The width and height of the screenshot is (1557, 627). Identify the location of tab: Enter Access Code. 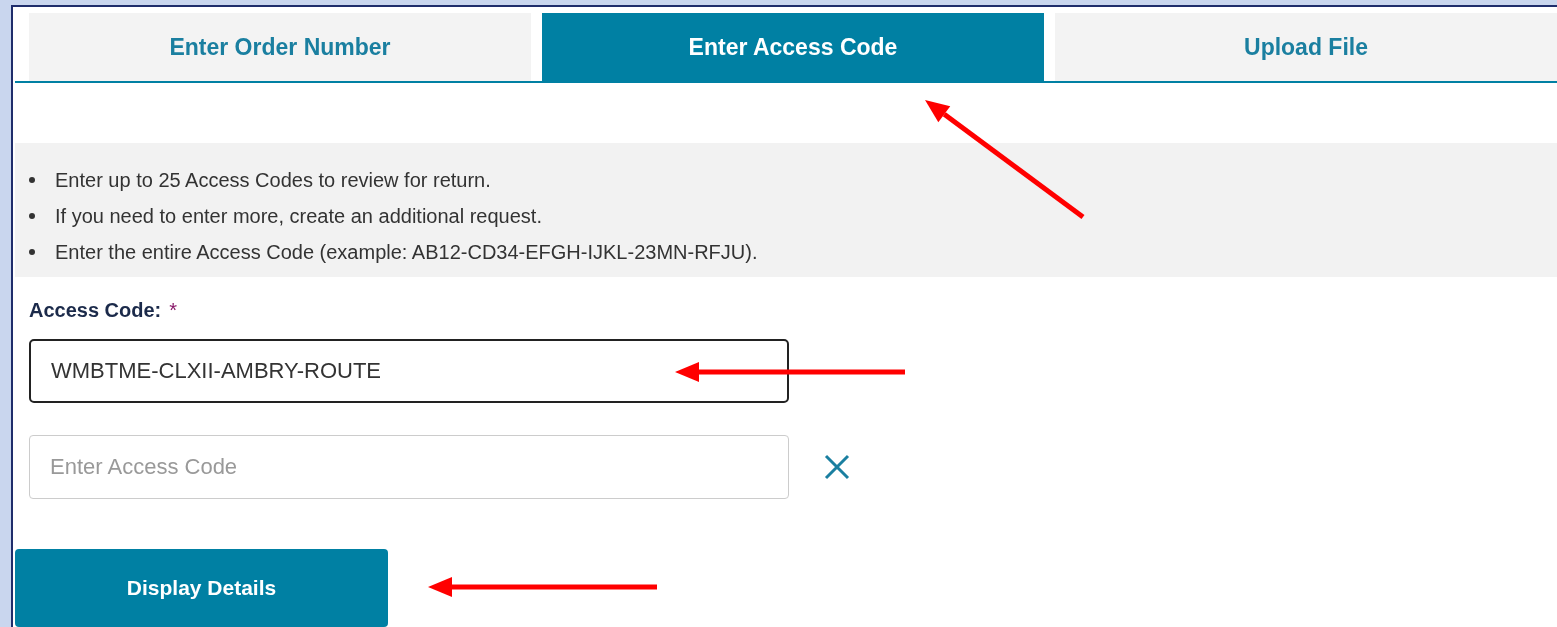
(793, 47).